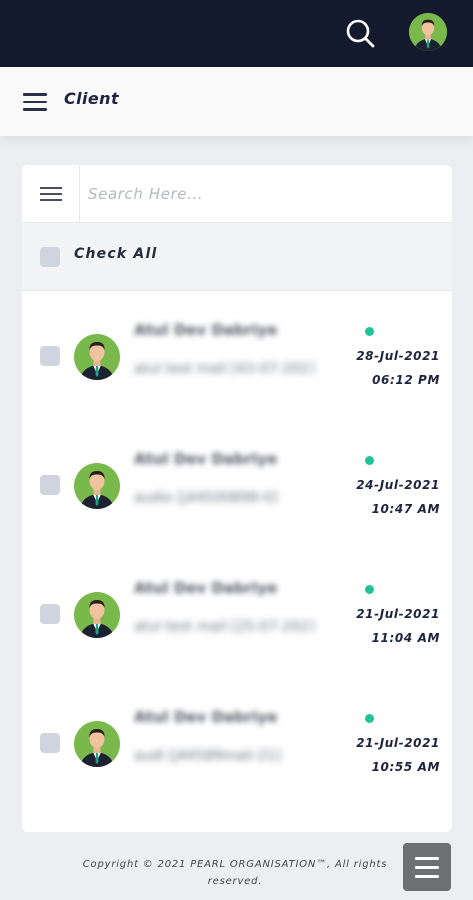 The height and width of the screenshot is (900, 473). Describe the element at coordinates (51, 194) in the screenshot. I see `list-menu-icon` at that location.